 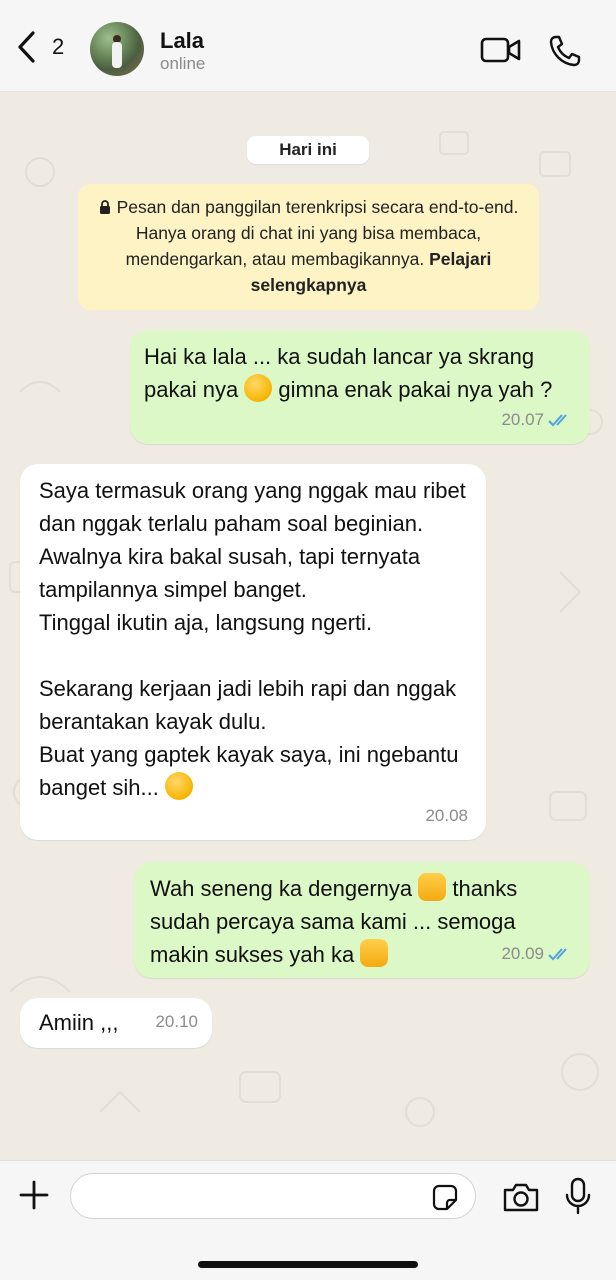 I want to click on message-time: 20.08, so click(x=446, y=815).